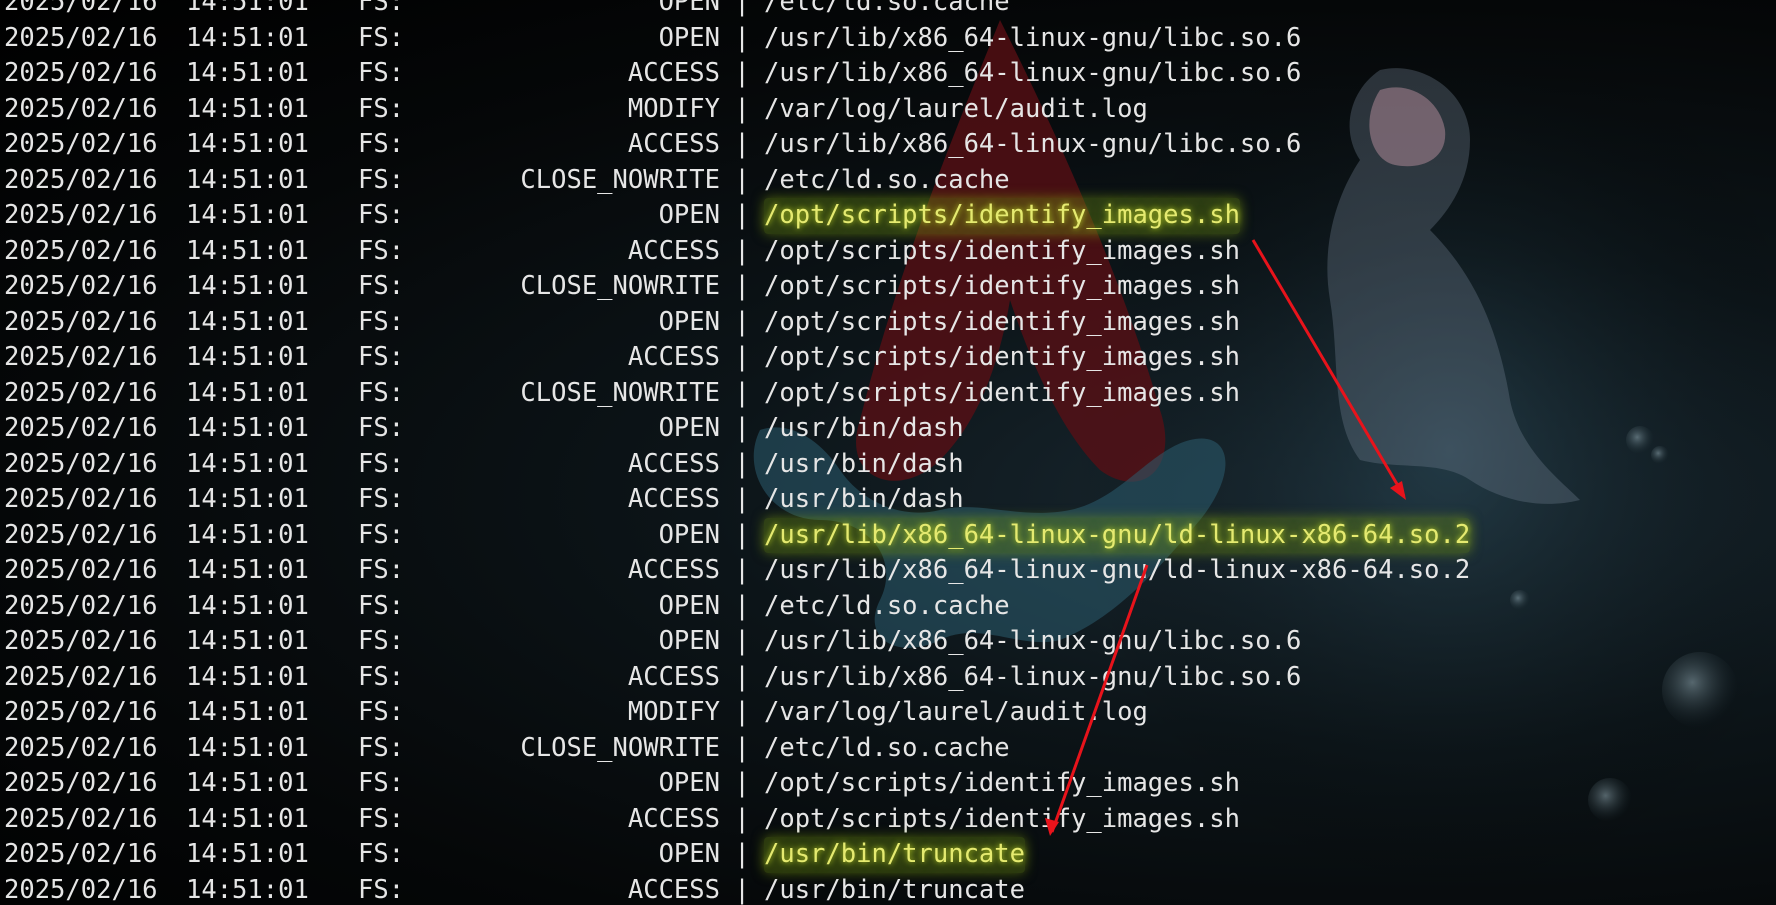 The width and height of the screenshot is (1776, 905). What do you see at coordinates (956, 108) in the screenshot?
I see `log-file-path: /var/log/laurel/audit.log` at bounding box center [956, 108].